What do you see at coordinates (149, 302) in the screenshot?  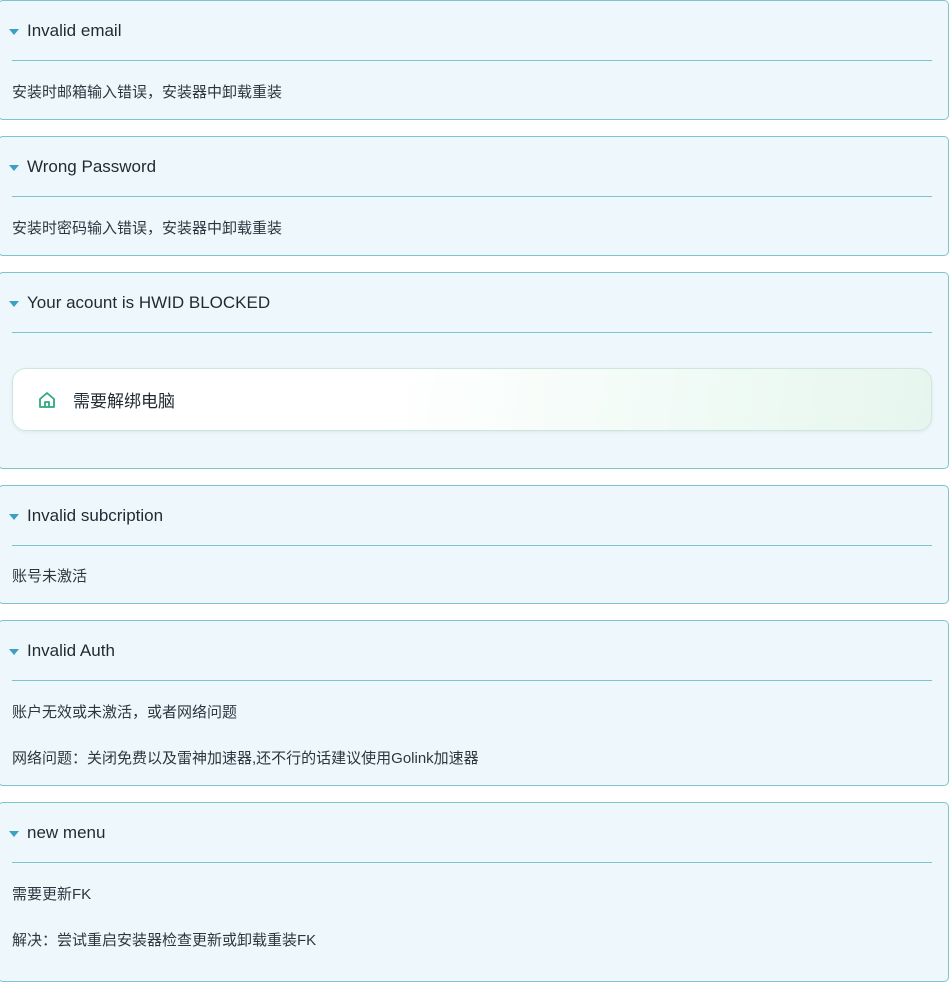 I see `panel-title: Your acount is HWID BLOCKED` at bounding box center [149, 302].